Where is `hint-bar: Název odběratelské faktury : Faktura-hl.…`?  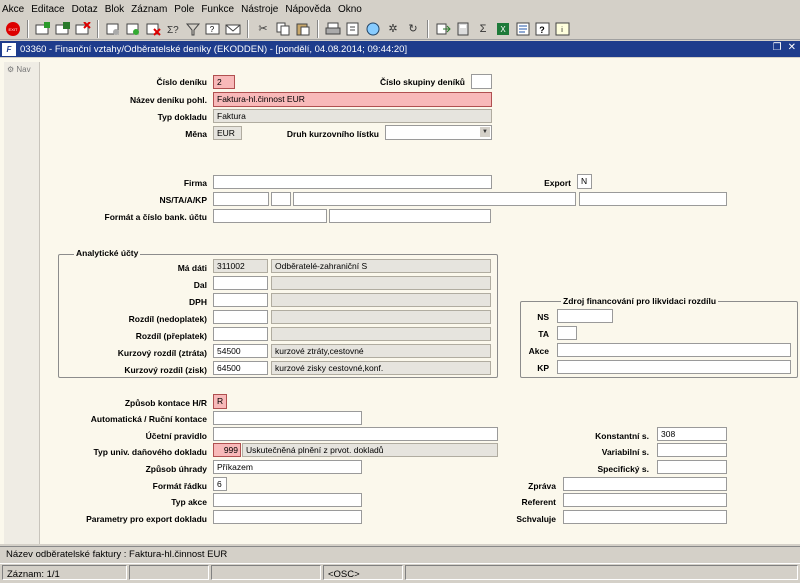 hint-bar: Název odběratelské faktury : Faktura-hl.… is located at coordinates (400, 554).